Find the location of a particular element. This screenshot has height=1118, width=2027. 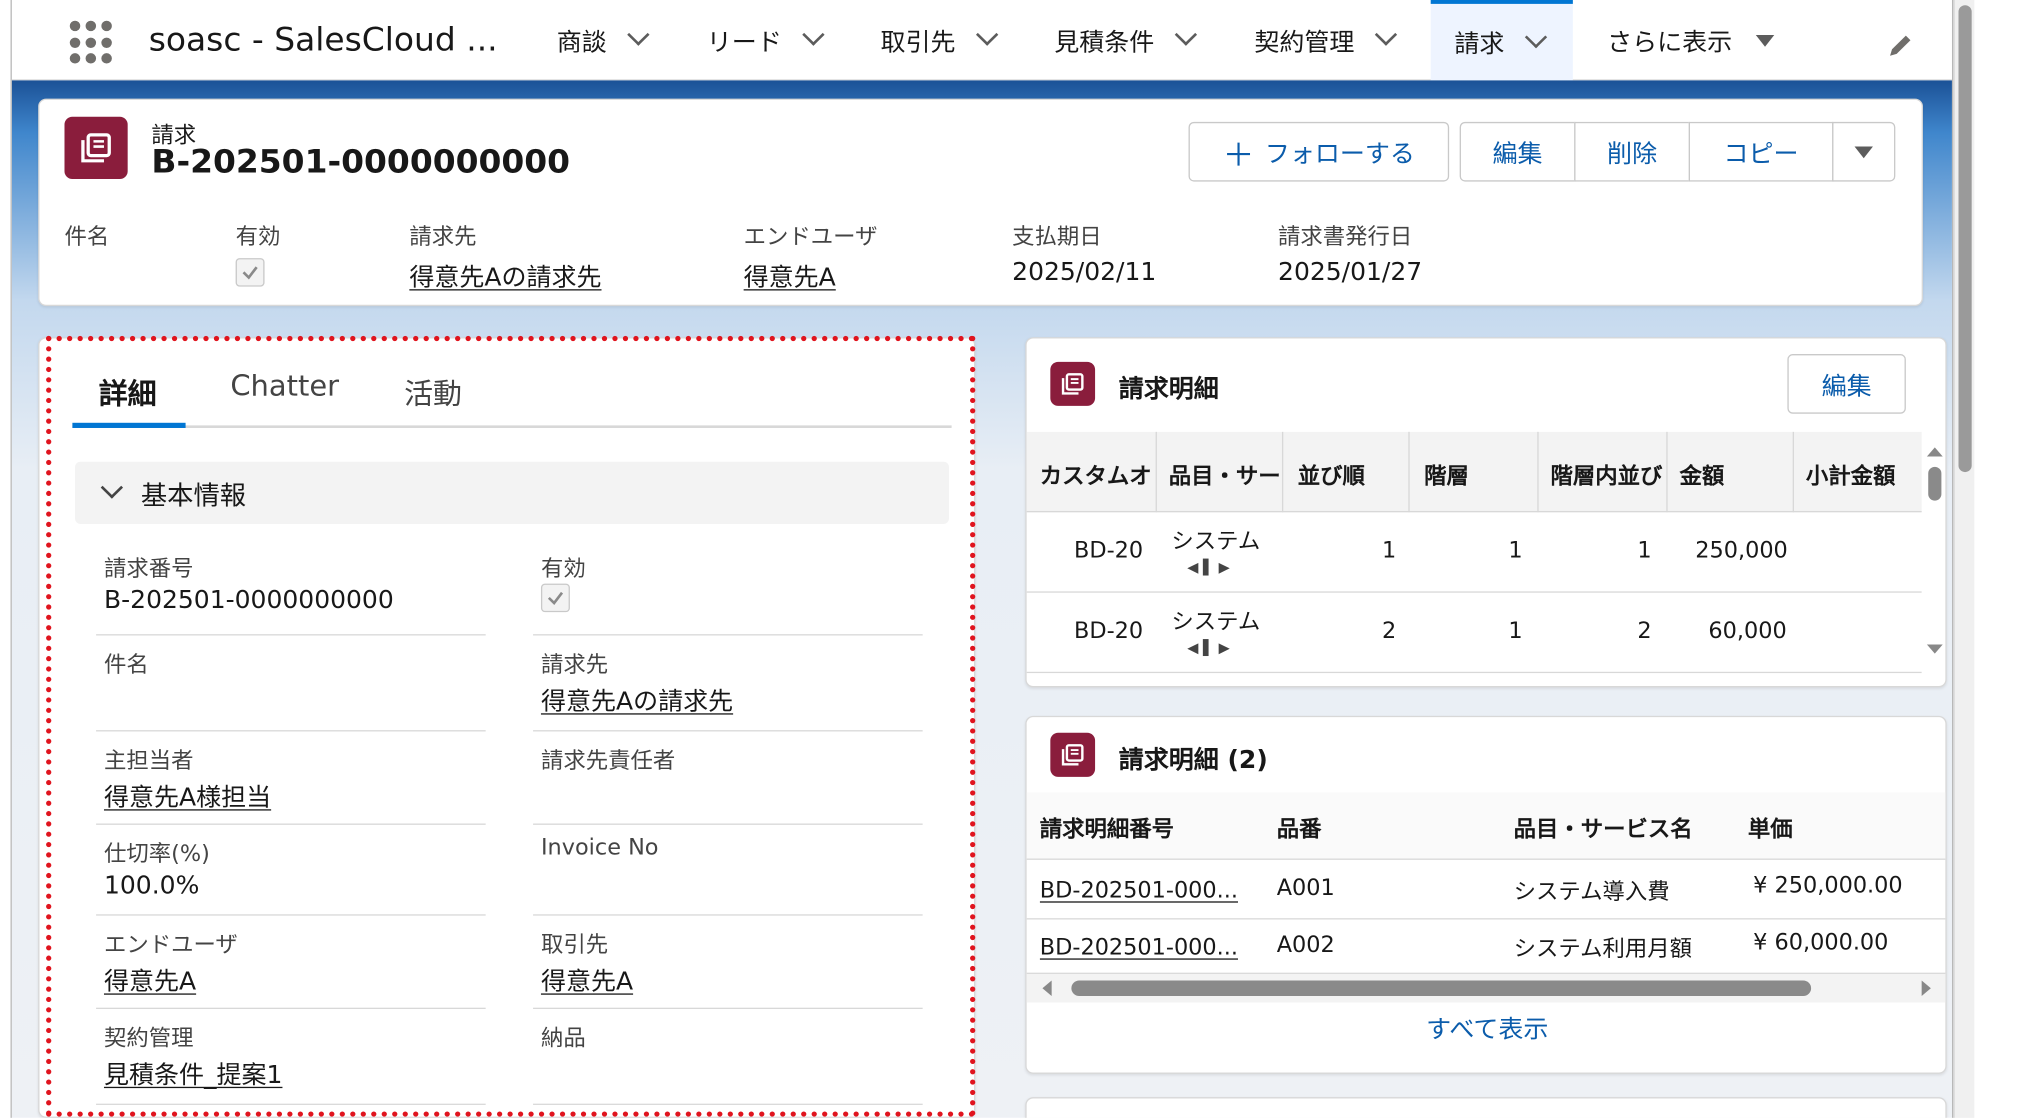

owner-link: 得意先A様担当 is located at coordinates (187, 795).